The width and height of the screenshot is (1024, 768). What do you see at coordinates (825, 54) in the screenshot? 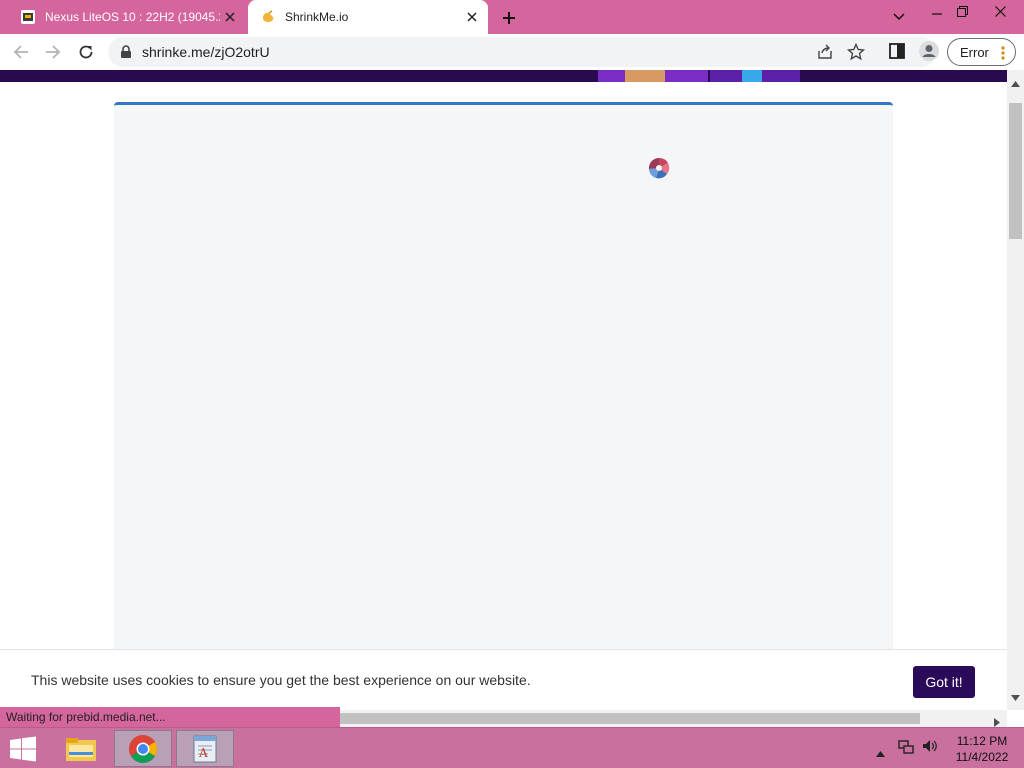
I see `share-icon` at bounding box center [825, 54].